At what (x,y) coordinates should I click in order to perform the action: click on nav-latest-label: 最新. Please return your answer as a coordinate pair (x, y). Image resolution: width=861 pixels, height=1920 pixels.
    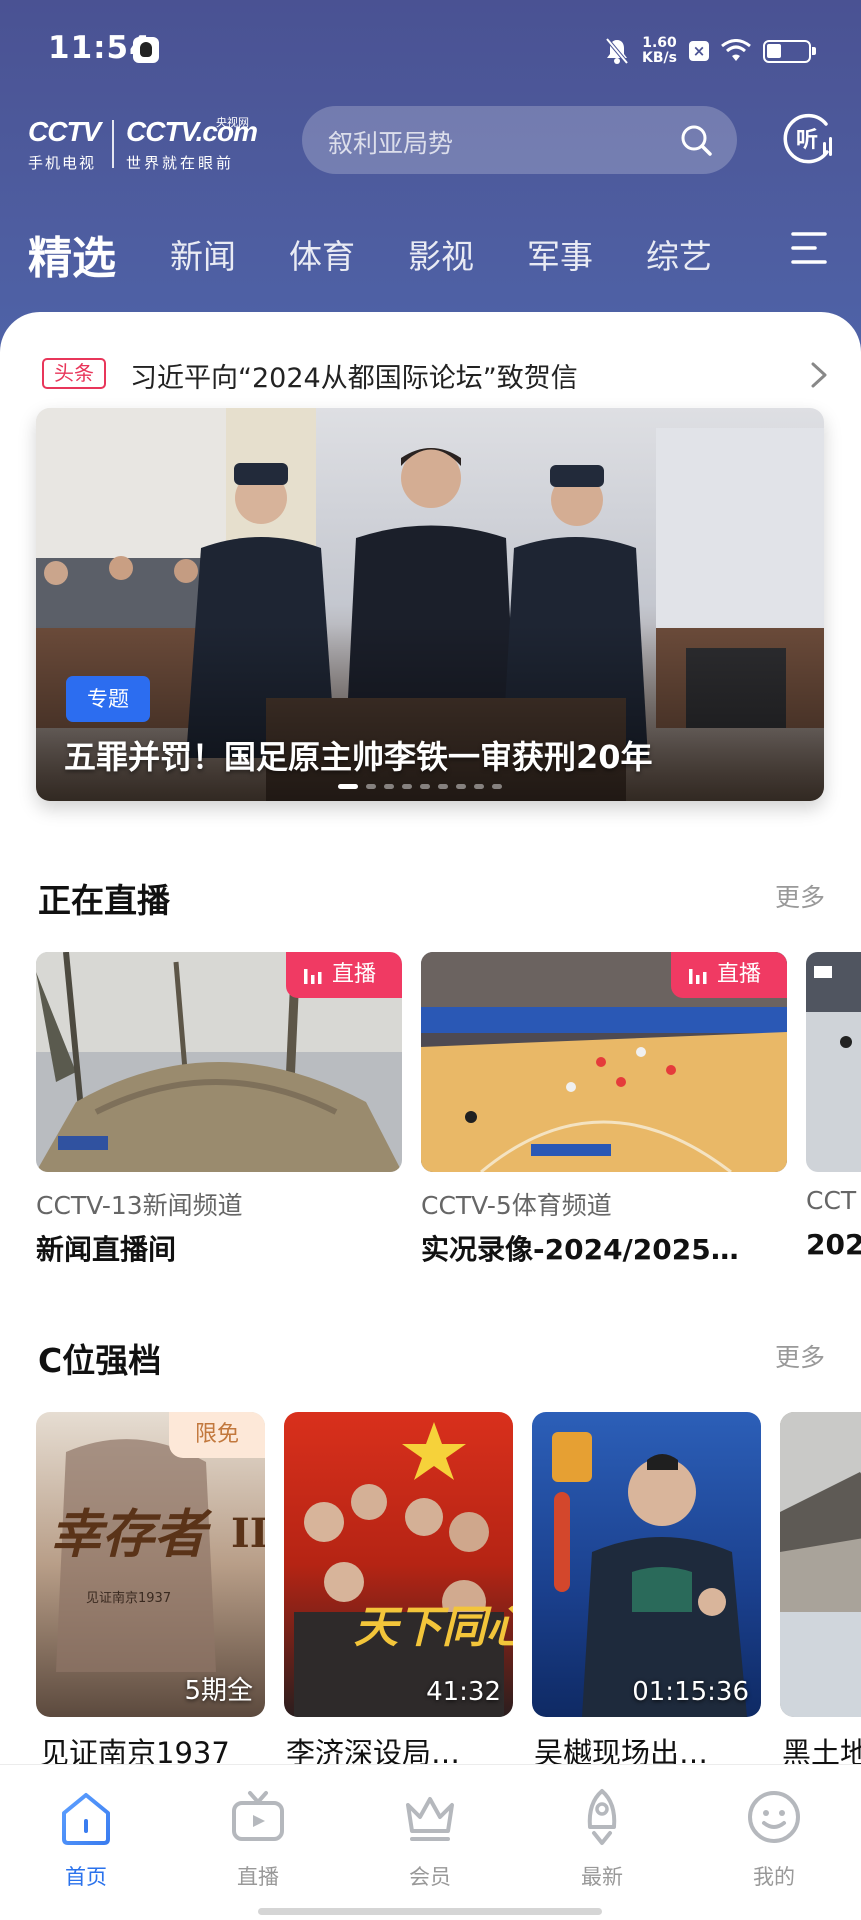
    Looking at the image, I should click on (602, 1877).